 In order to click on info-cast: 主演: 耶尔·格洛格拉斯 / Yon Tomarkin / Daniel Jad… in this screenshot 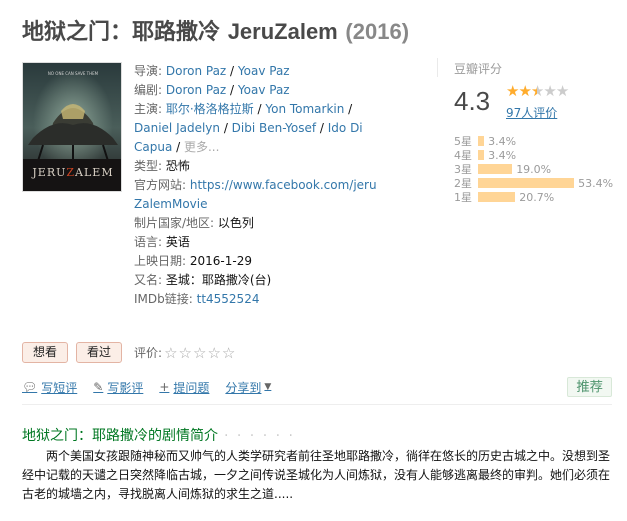, I will do `click(248, 128)`.